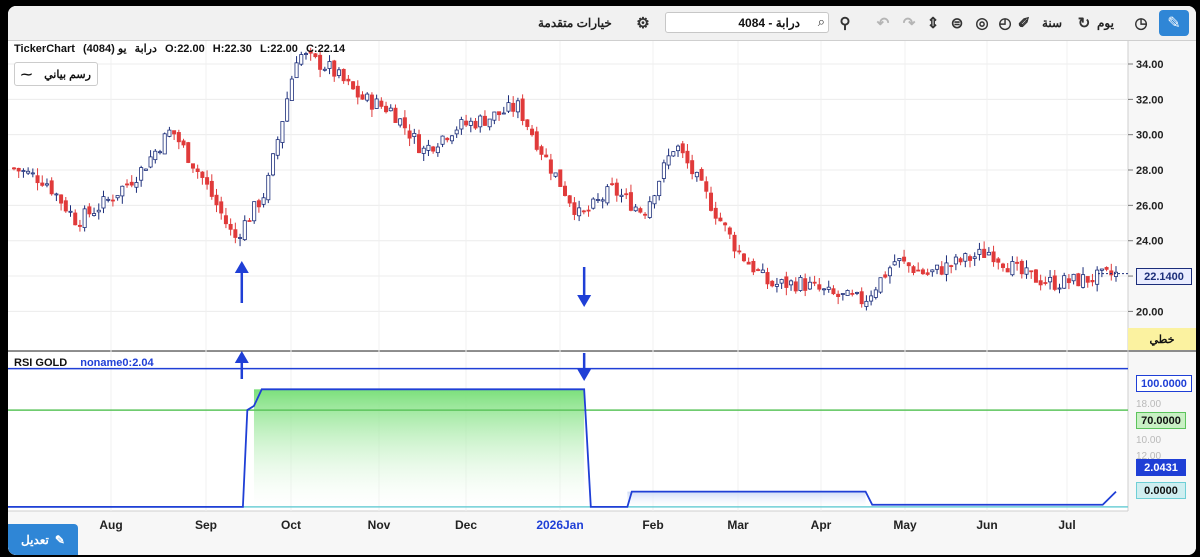 Image resolution: width=1200 pixels, height=557 pixels. What do you see at coordinates (1084, 23) in the screenshot?
I see `history-icon: ↻` at bounding box center [1084, 23].